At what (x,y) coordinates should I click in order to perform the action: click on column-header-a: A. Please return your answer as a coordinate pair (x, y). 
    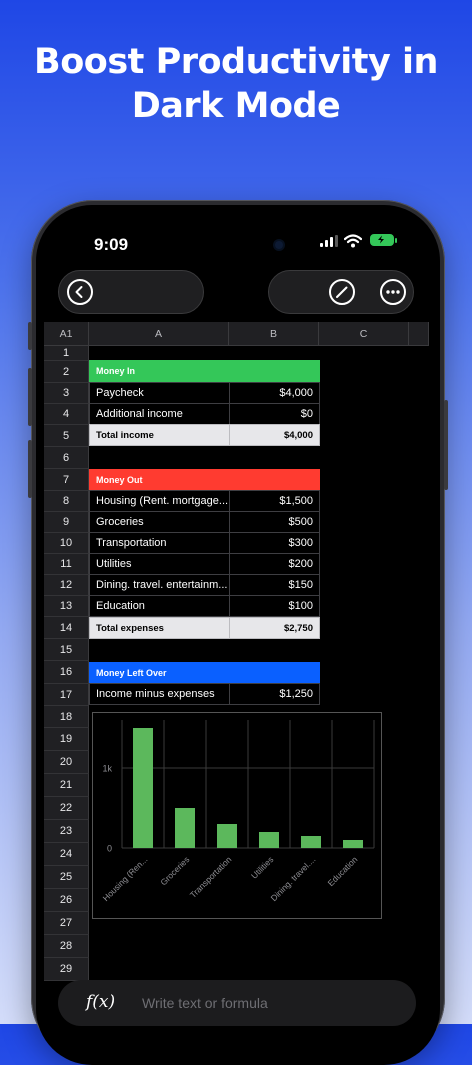
    Looking at the image, I should click on (159, 334).